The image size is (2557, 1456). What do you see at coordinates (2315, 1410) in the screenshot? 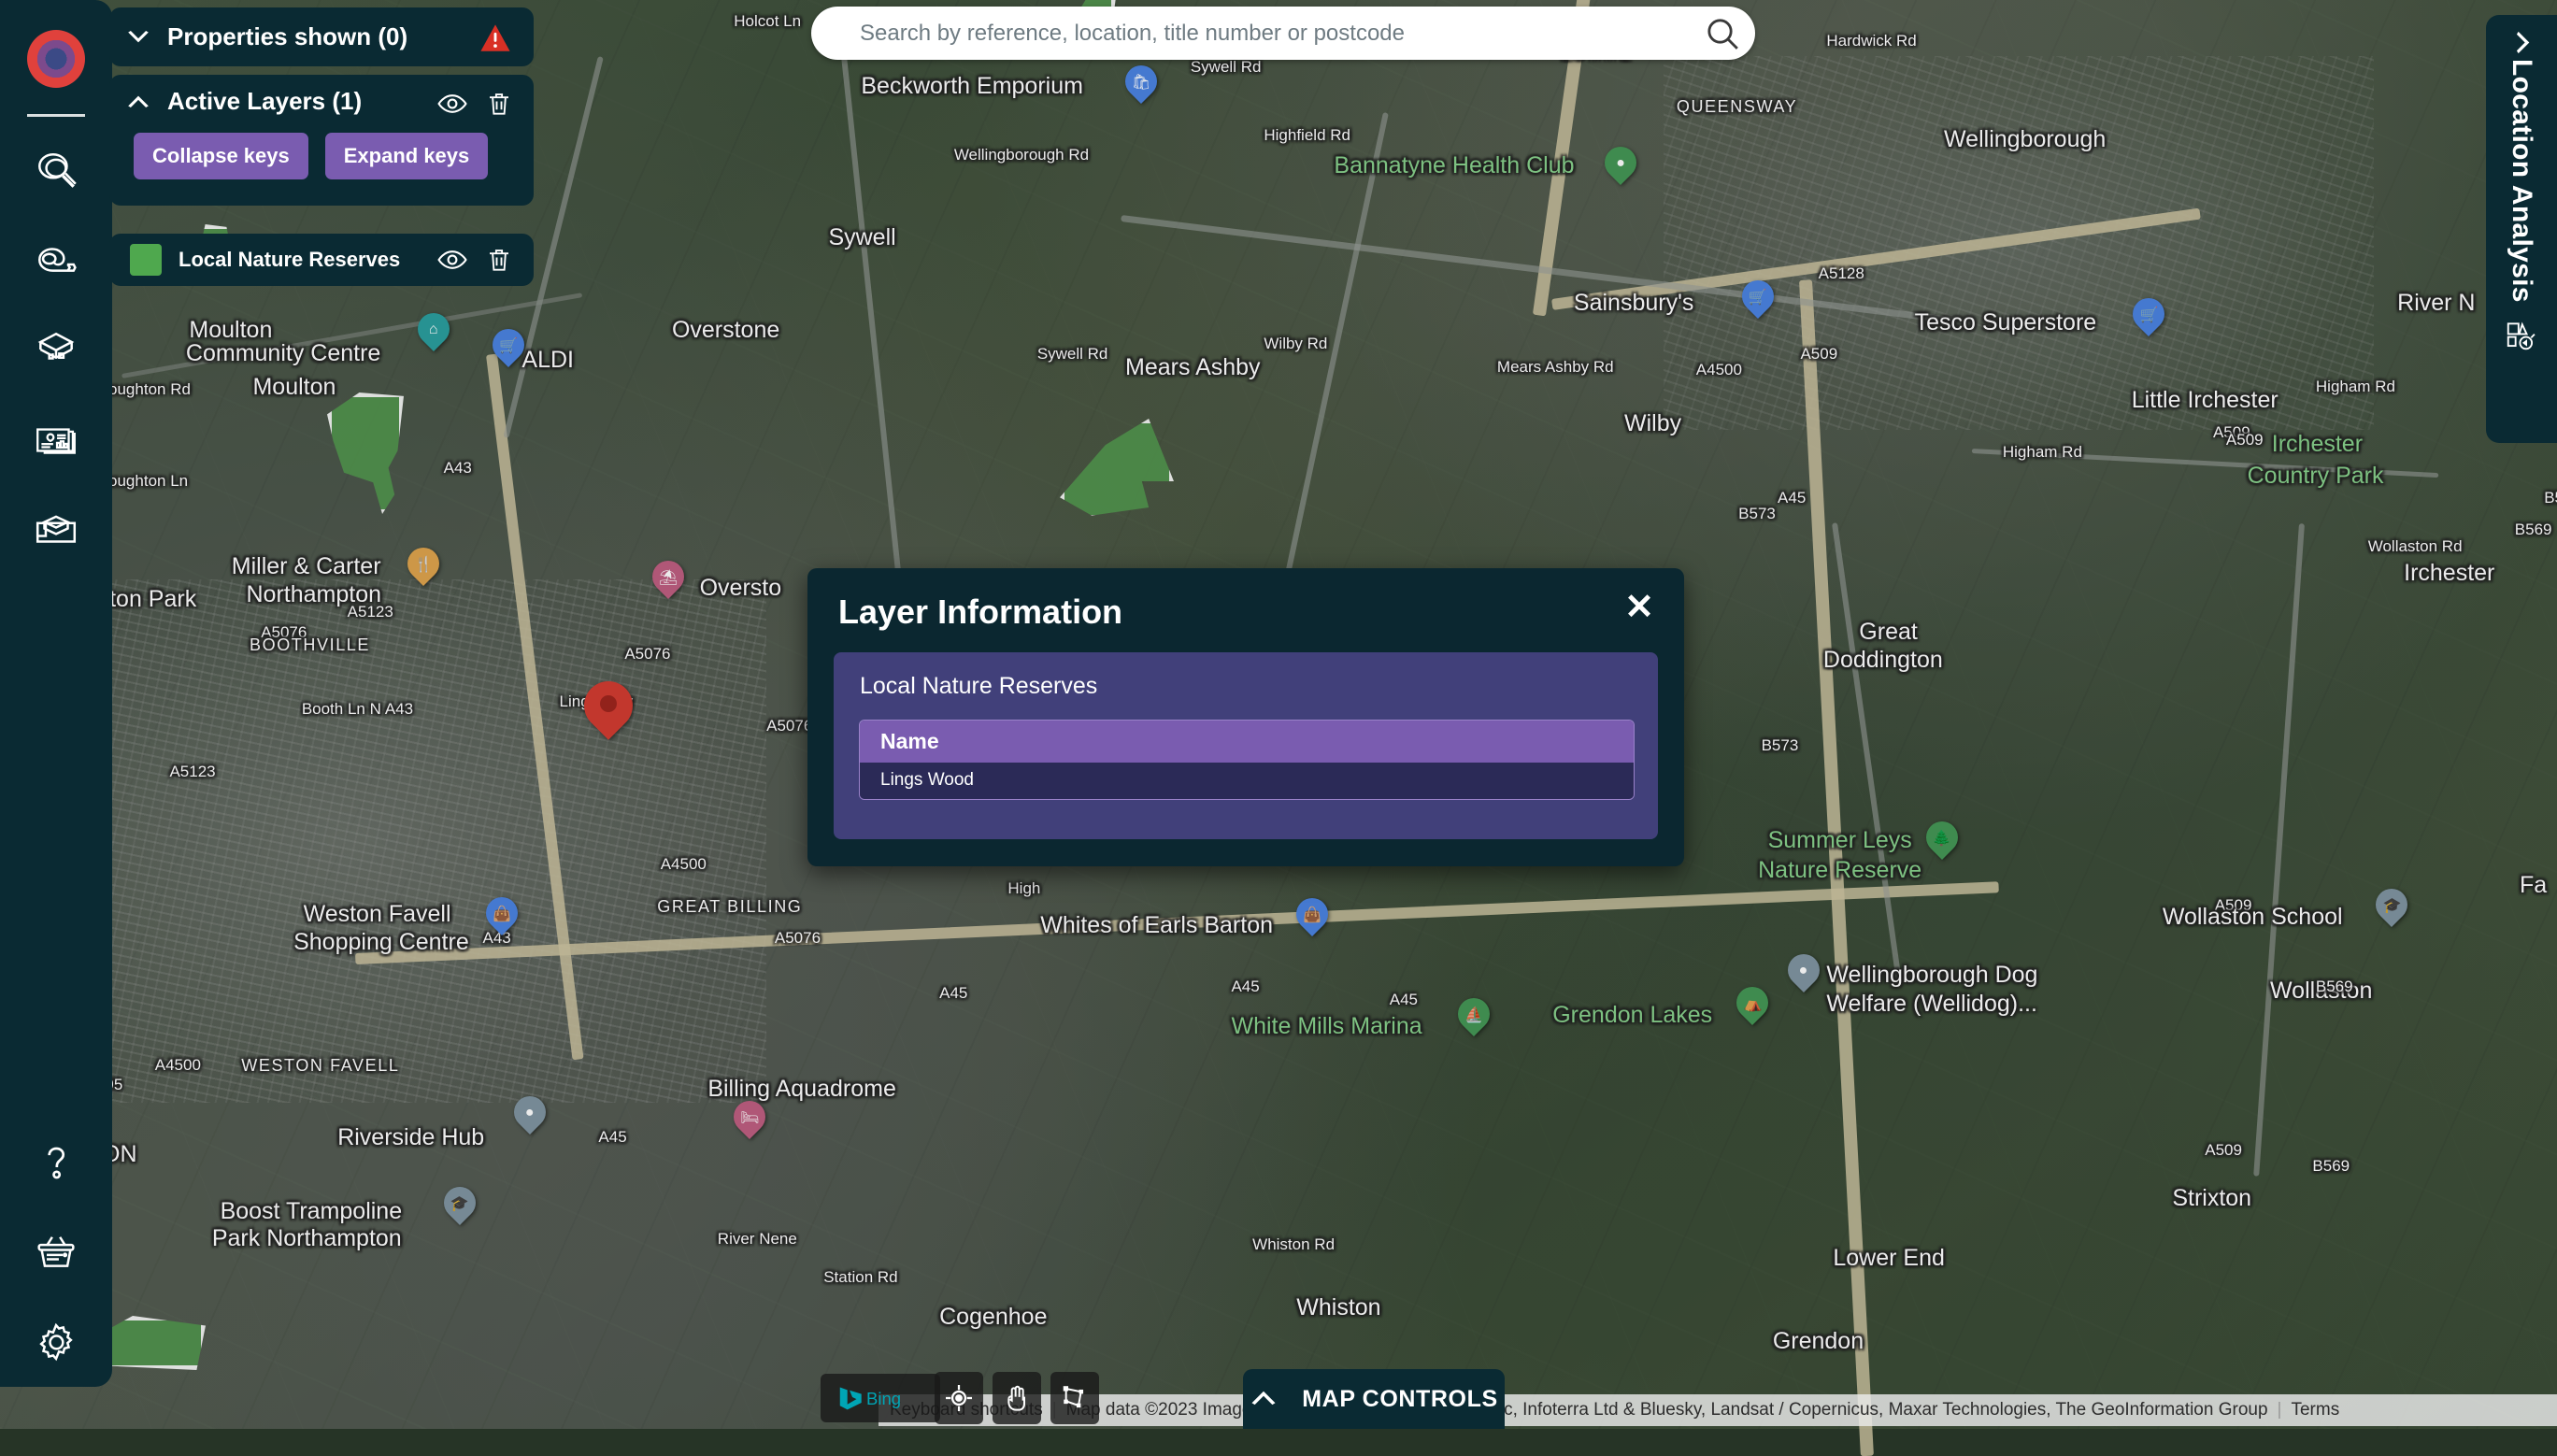
I see `attribution-terms: Terms` at bounding box center [2315, 1410].